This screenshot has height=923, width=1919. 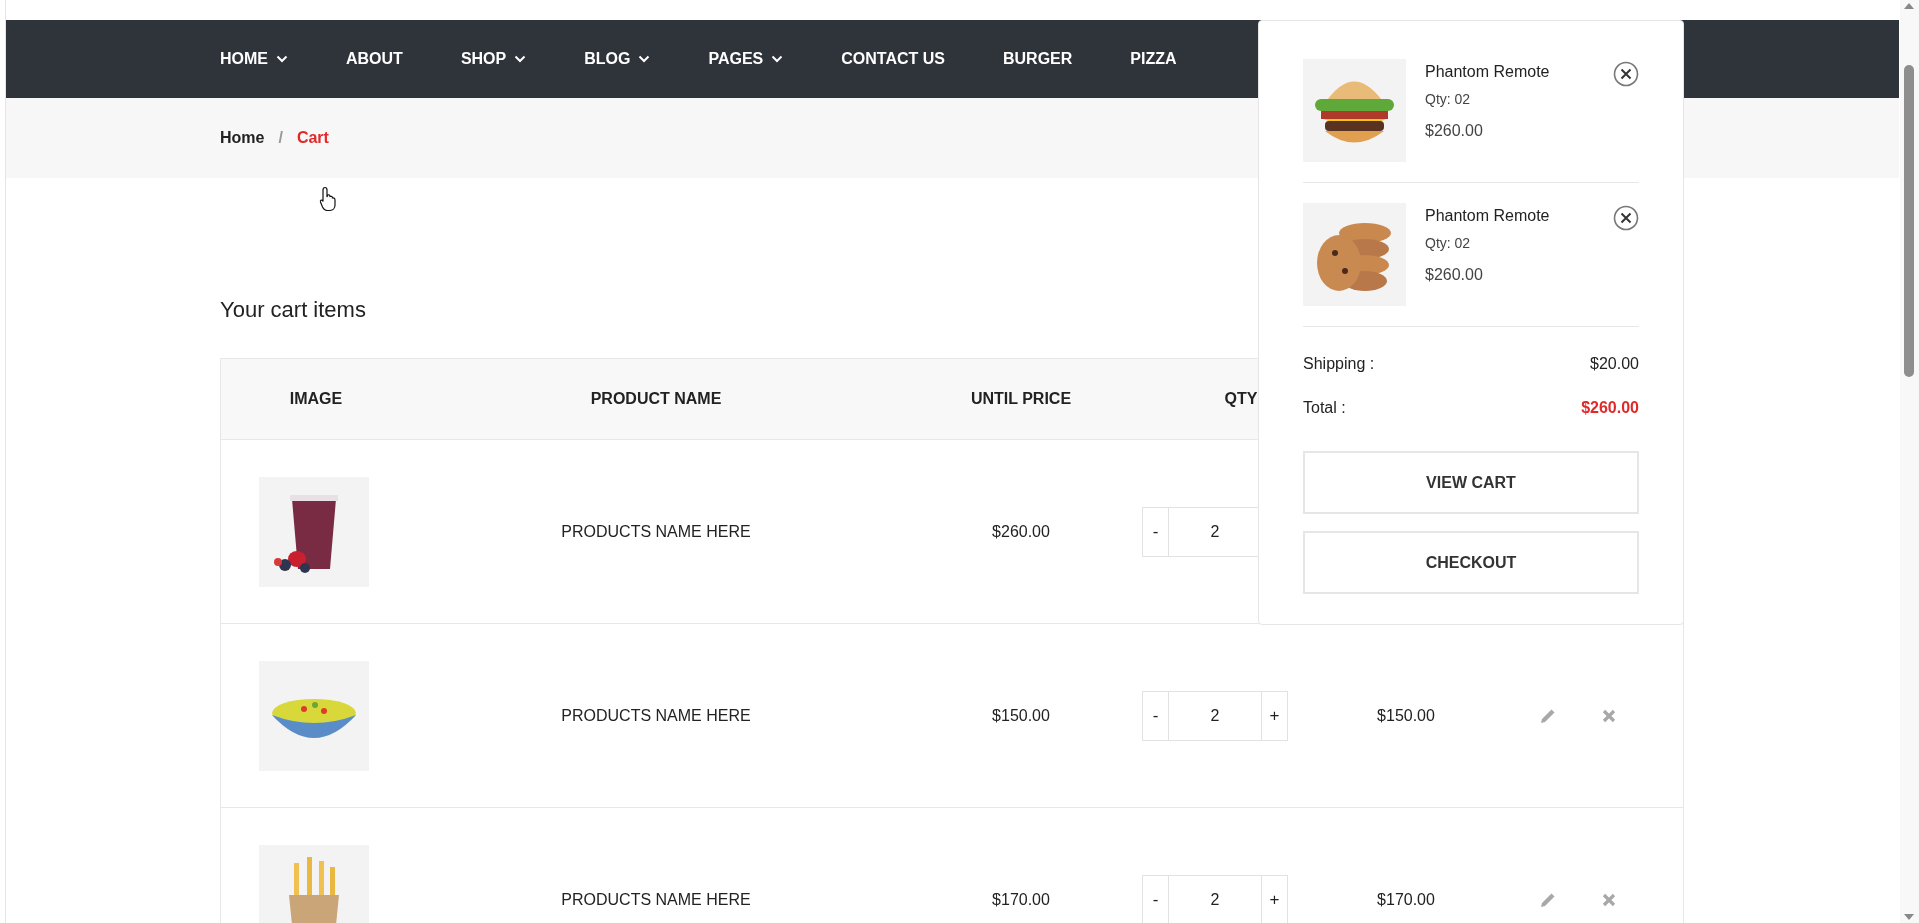 What do you see at coordinates (1610, 408) in the screenshot?
I see `total-amount: $260.00` at bounding box center [1610, 408].